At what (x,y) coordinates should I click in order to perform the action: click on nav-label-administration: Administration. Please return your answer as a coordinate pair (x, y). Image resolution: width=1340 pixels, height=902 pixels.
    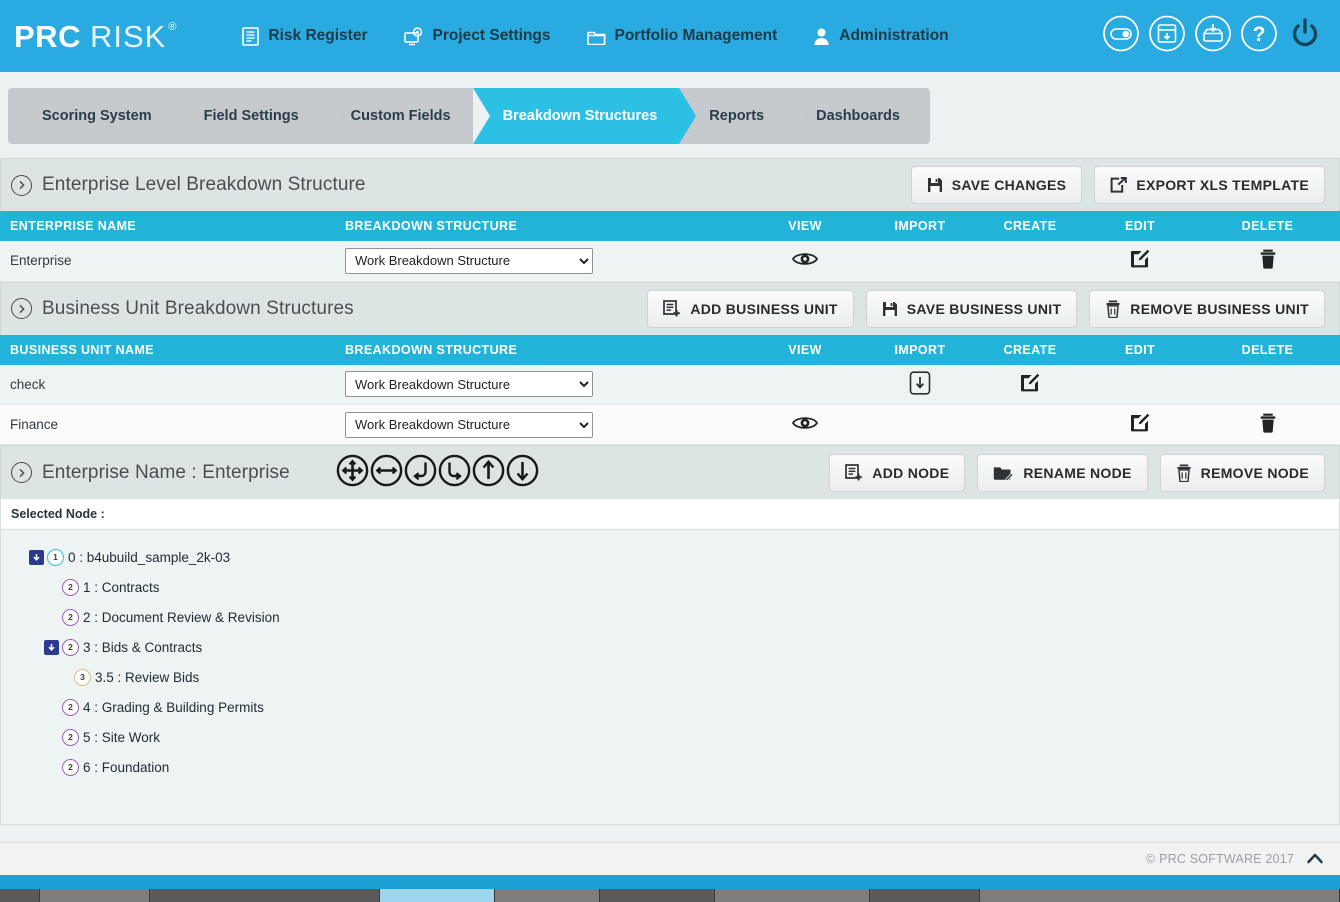
    Looking at the image, I should click on (894, 35).